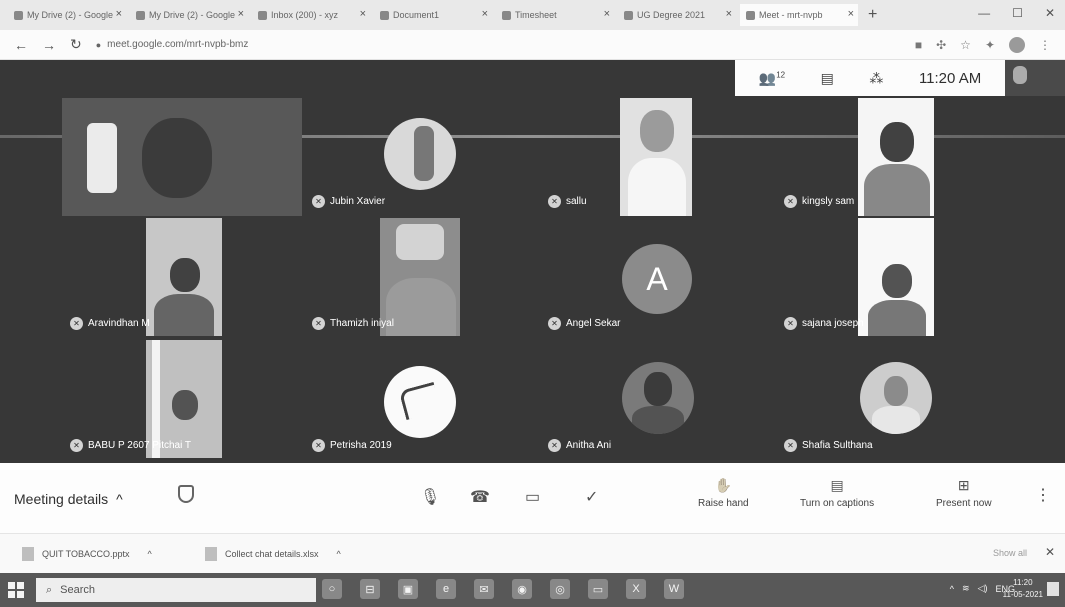 Image resolution: width=1065 pixels, height=607 pixels. Describe the element at coordinates (49, 589) in the screenshot. I see `search-icon: ⌕` at that location.